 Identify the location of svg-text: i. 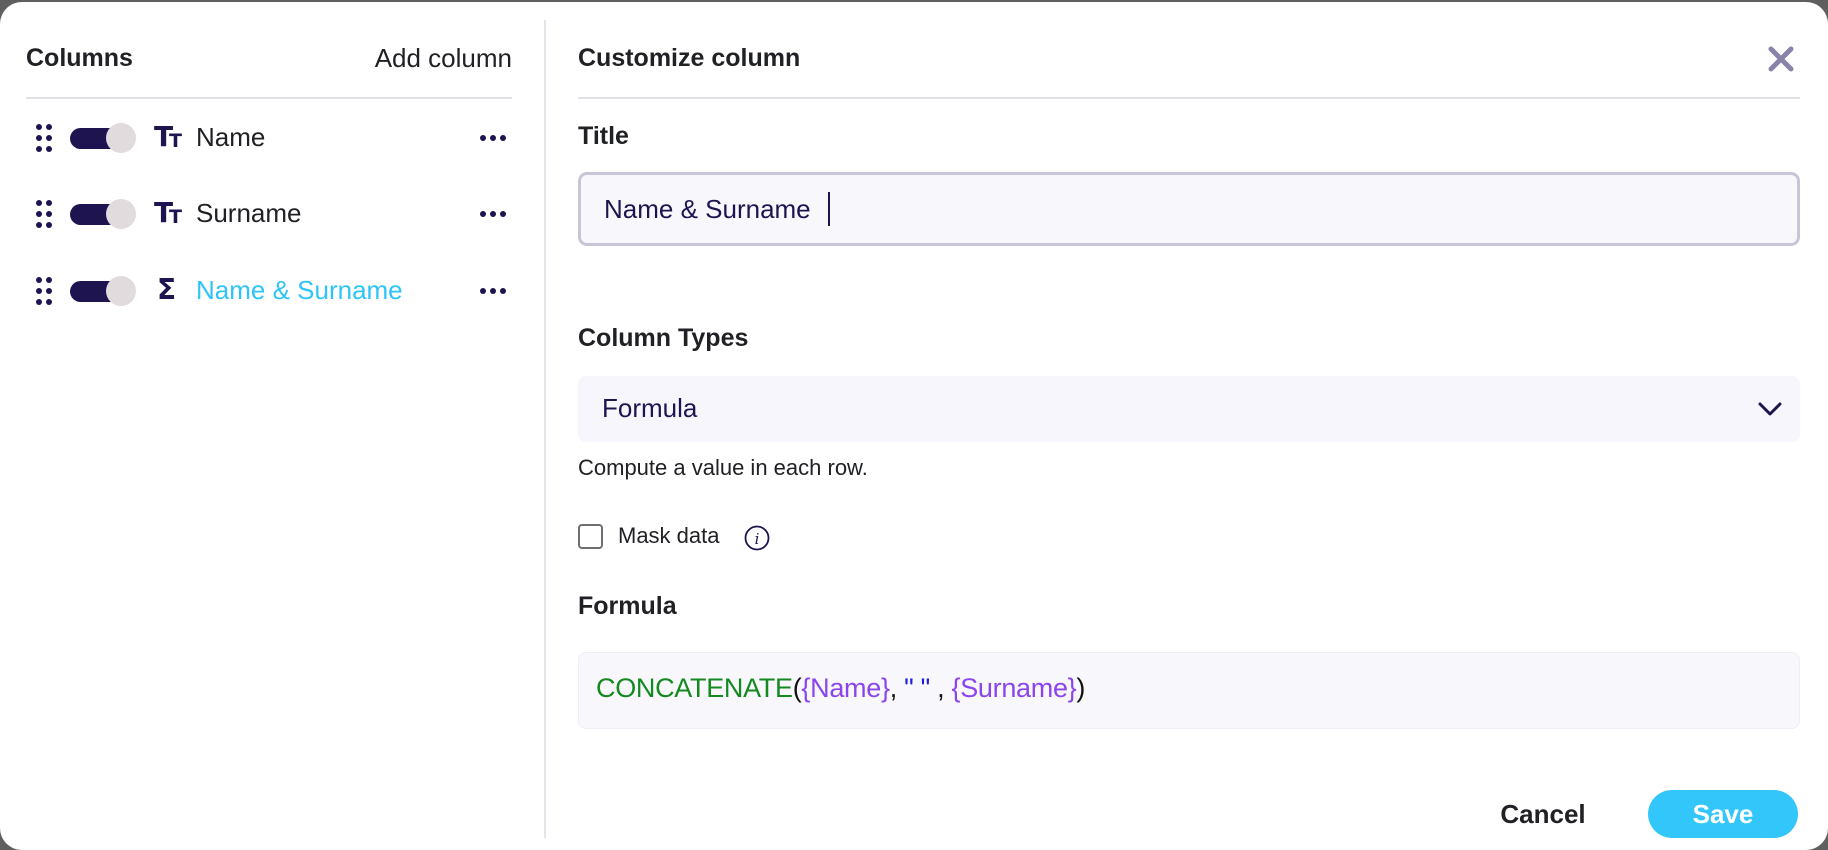
(757, 539).